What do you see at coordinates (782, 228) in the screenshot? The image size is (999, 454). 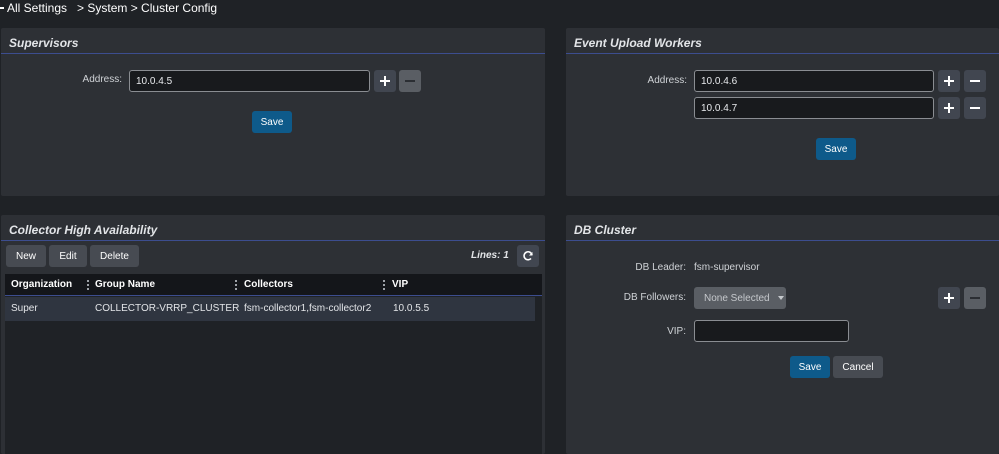 I see `db-cluster-title: DB Cluster` at bounding box center [782, 228].